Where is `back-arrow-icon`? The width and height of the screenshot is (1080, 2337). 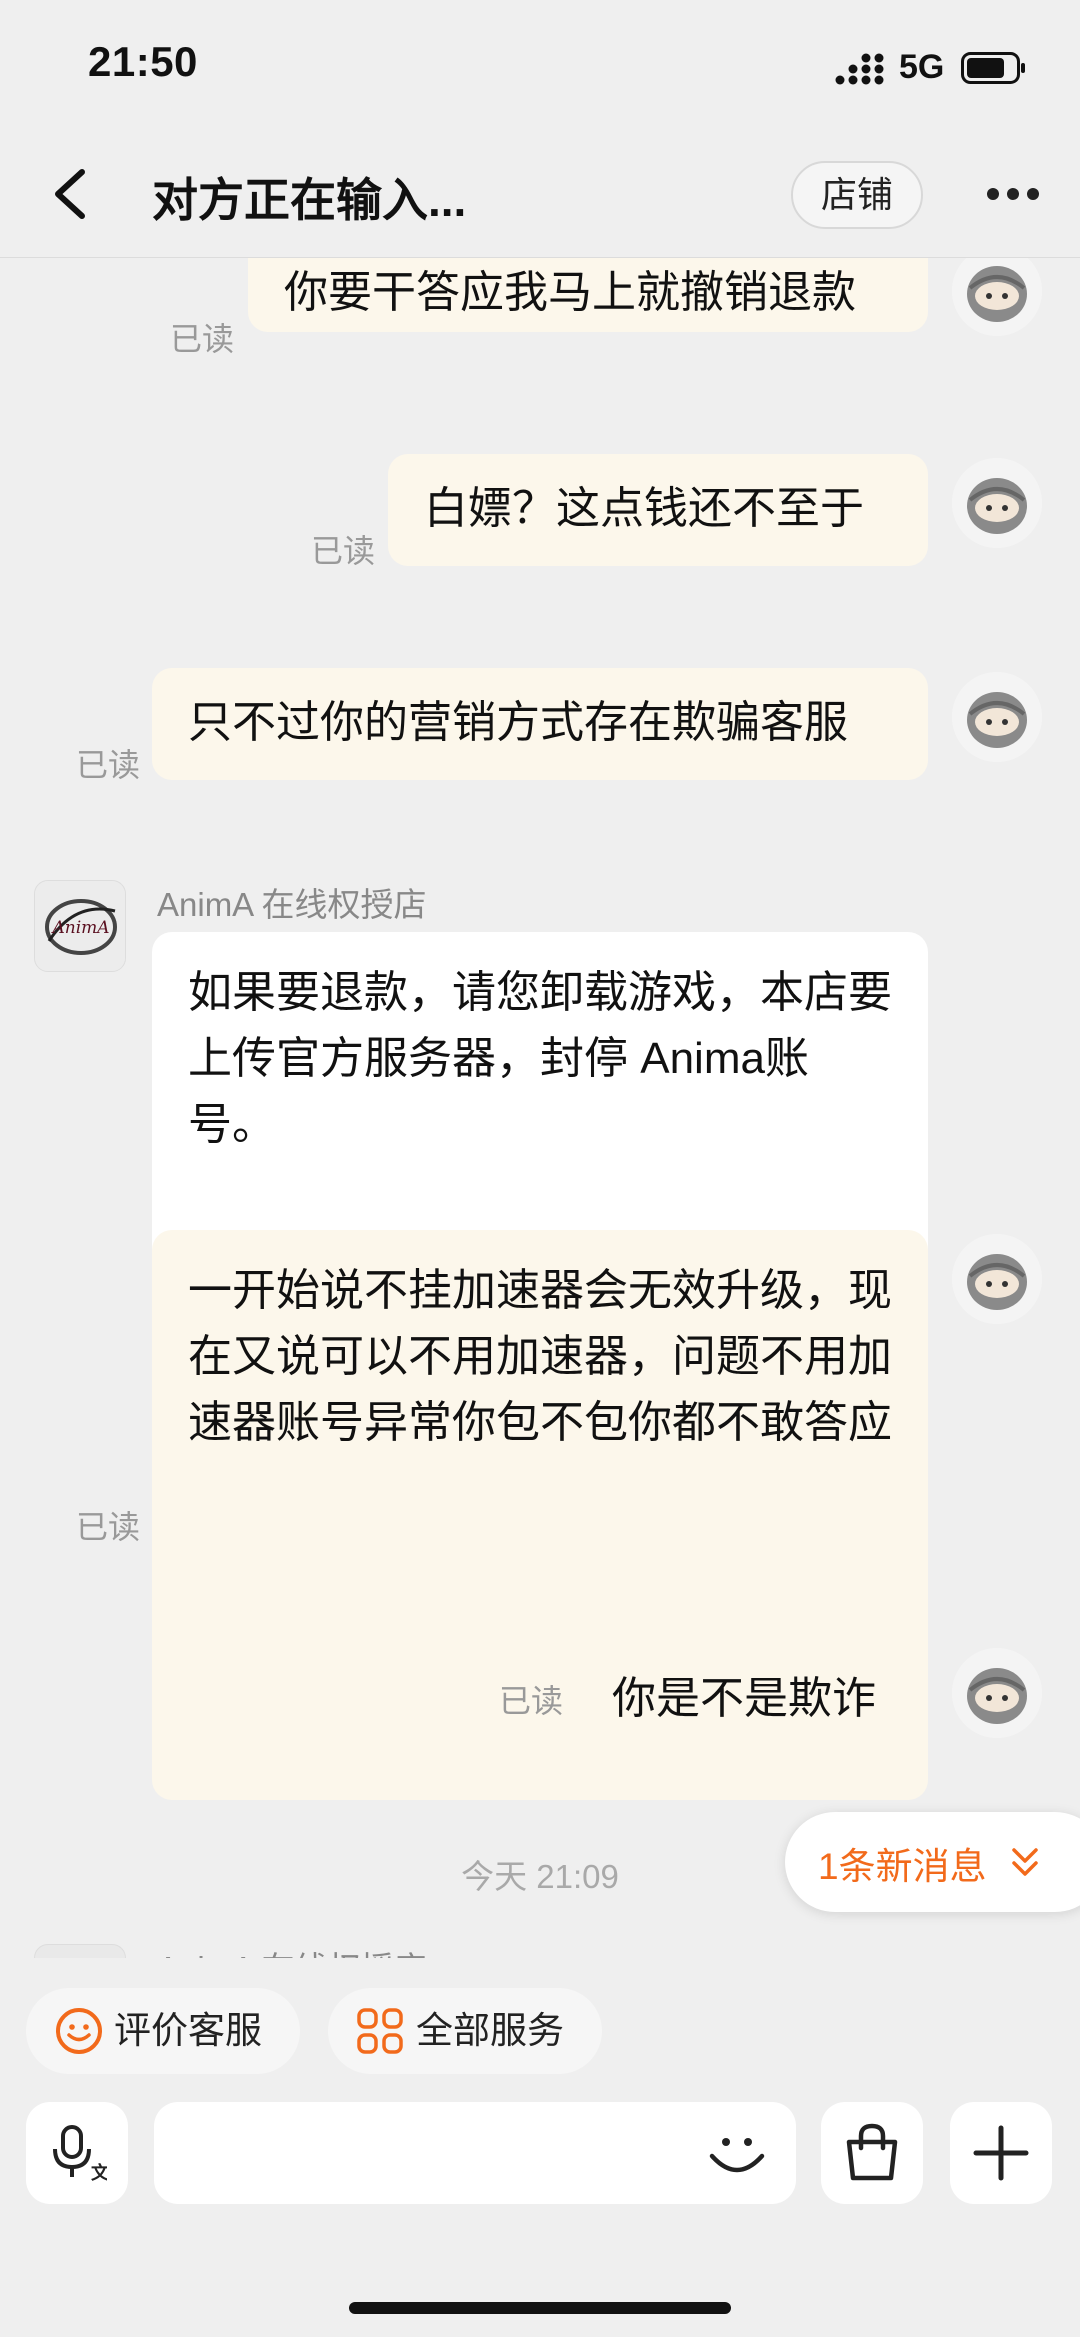
back-arrow-icon is located at coordinates (70, 194).